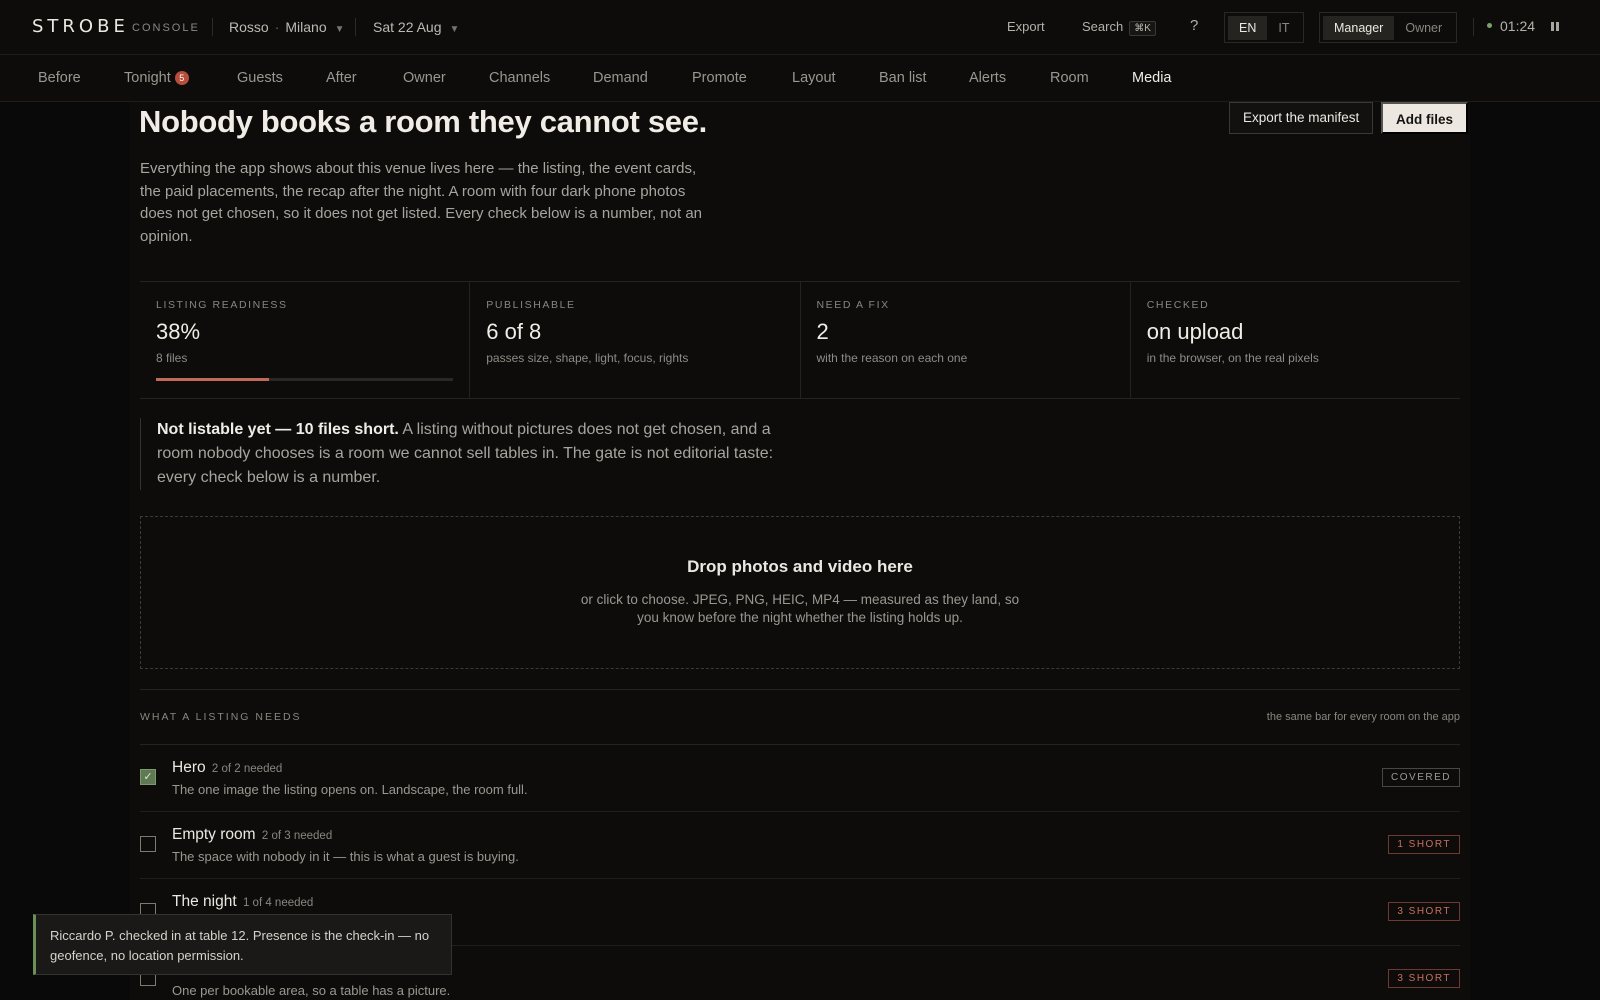 The width and height of the screenshot is (1600, 1000). Describe the element at coordinates (814, 78) in the screenshot. I see `tab-layout: Layout` at that location.